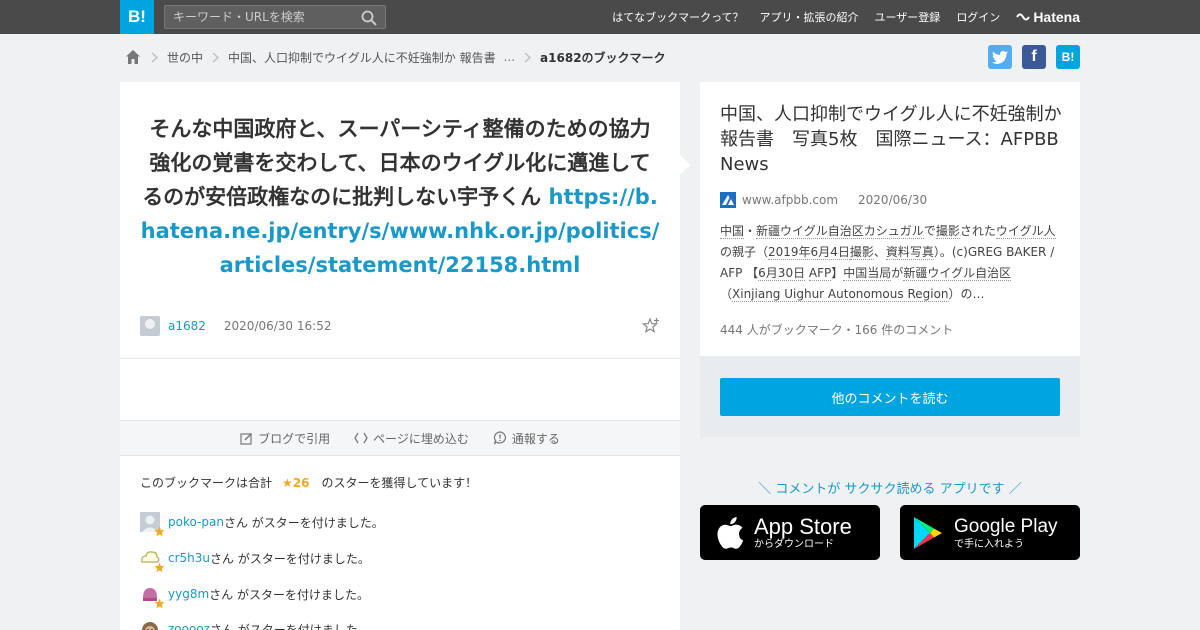  What do you see at coordinates (277, 326) in the screenshot?
I see `bookmark-datetime: 2020/06/30 16:52` at bounding box center [277, 326].